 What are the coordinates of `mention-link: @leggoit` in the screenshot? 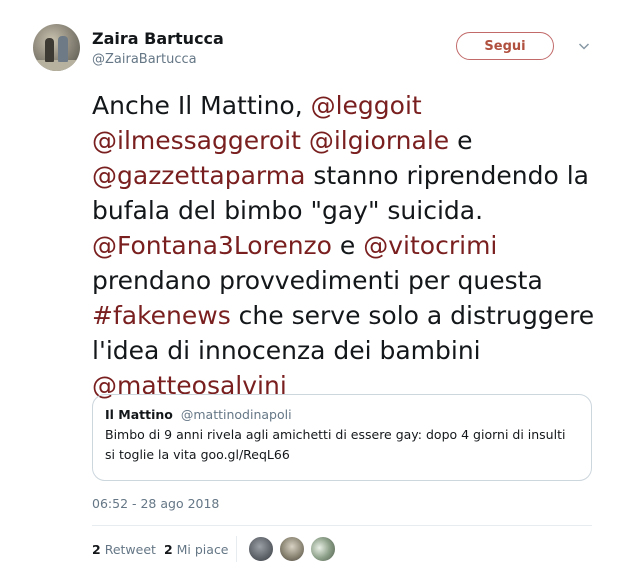 It's located at (366, 105).